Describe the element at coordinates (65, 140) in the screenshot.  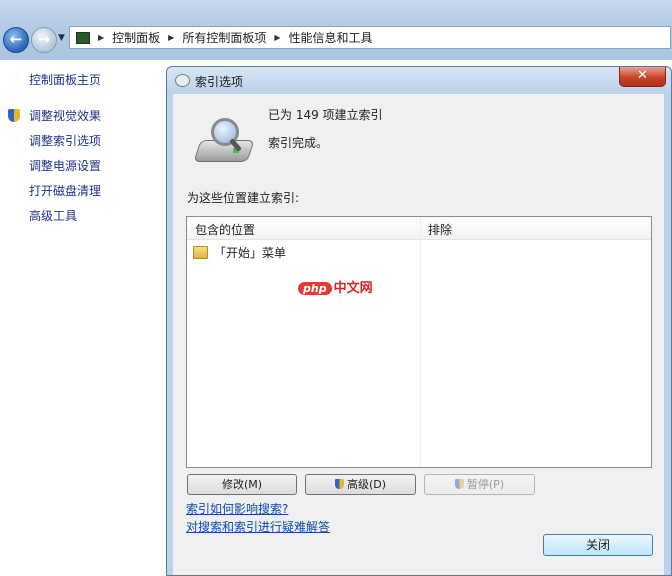
I see `nav-adjust-indexing-options: 调整索引选项` at that location.